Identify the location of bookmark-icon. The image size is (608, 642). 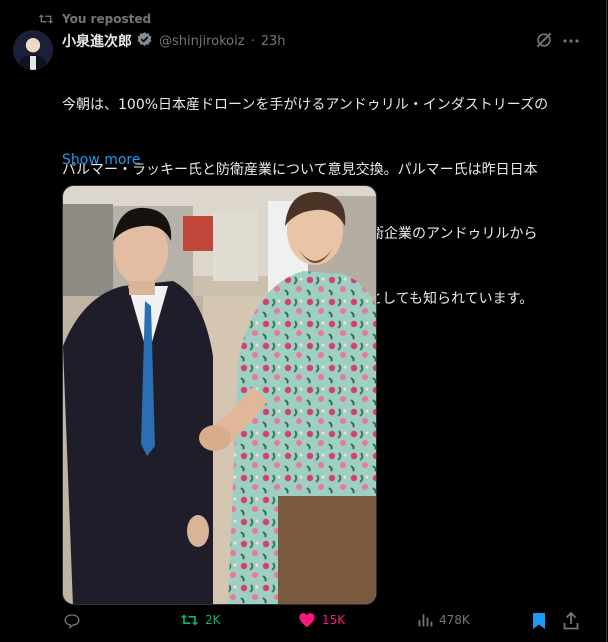
(539, 621).